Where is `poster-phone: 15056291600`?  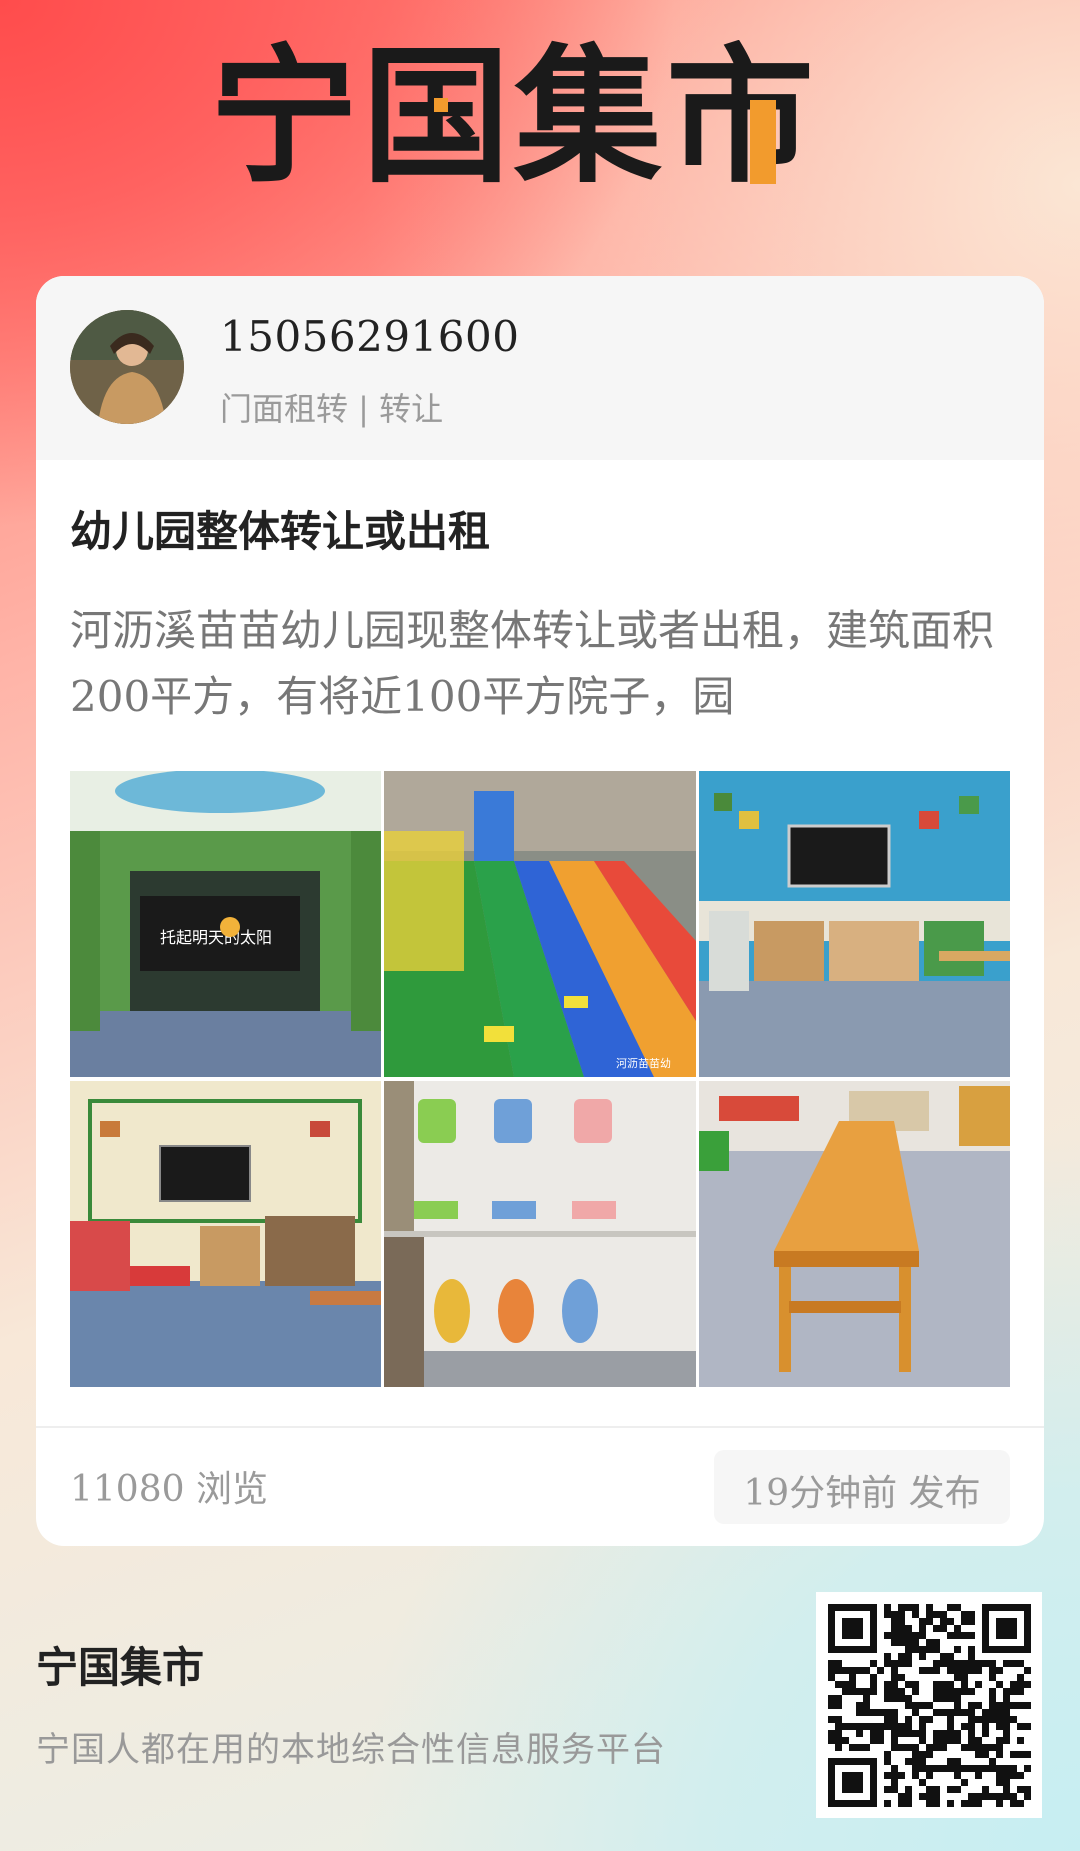
poster-phone: 15056291600 is located at coordinates (369, 336).